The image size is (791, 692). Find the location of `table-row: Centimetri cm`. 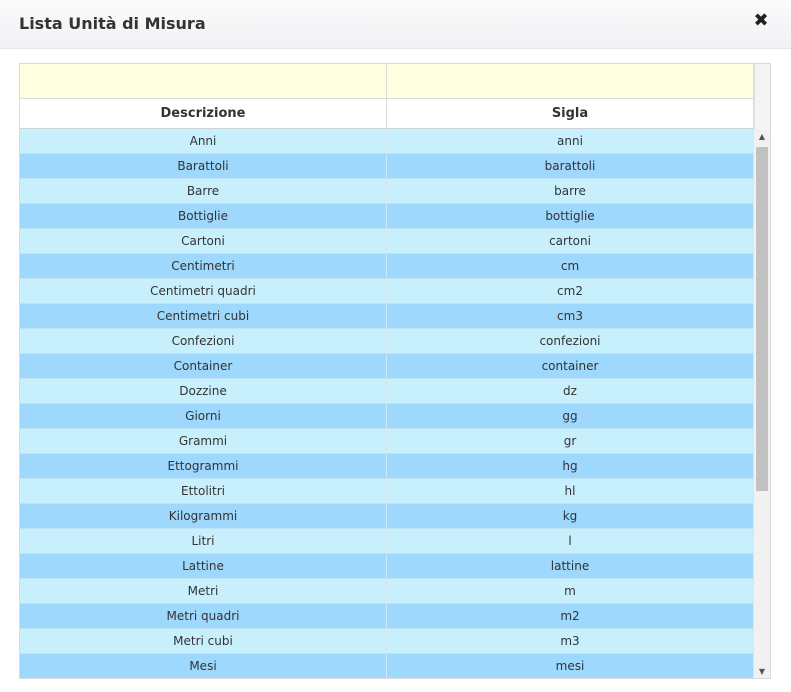

table-row: Centimetri cm is located at coordinates (387, 266).